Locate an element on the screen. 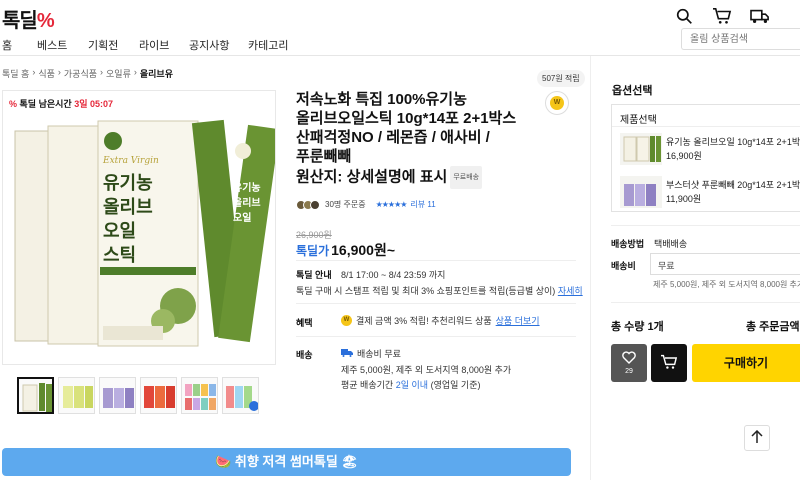 The image size is (800, 480). search-input is located at coordinates (740, 39).